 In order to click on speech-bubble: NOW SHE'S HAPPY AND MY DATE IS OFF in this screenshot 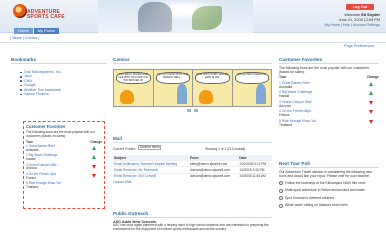, I will do `click(212, 78)`.